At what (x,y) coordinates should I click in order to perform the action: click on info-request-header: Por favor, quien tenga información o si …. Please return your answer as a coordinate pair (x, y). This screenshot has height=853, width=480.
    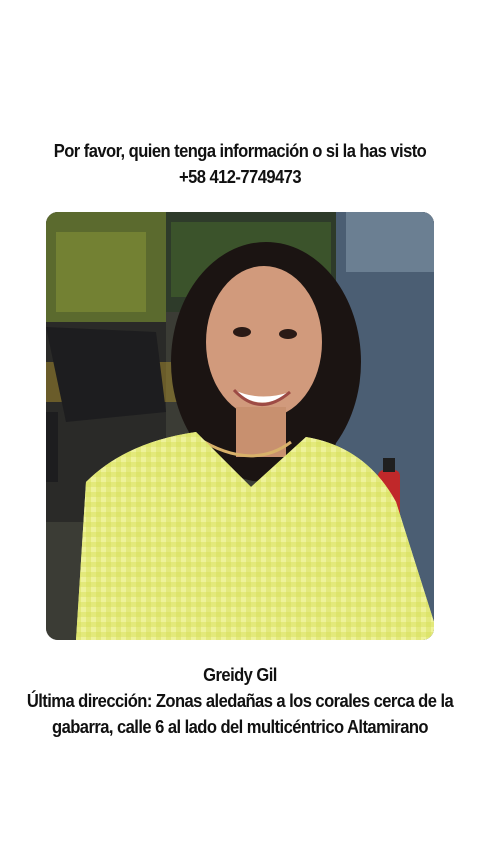
    Looking at the image, I should click on (240, 164).